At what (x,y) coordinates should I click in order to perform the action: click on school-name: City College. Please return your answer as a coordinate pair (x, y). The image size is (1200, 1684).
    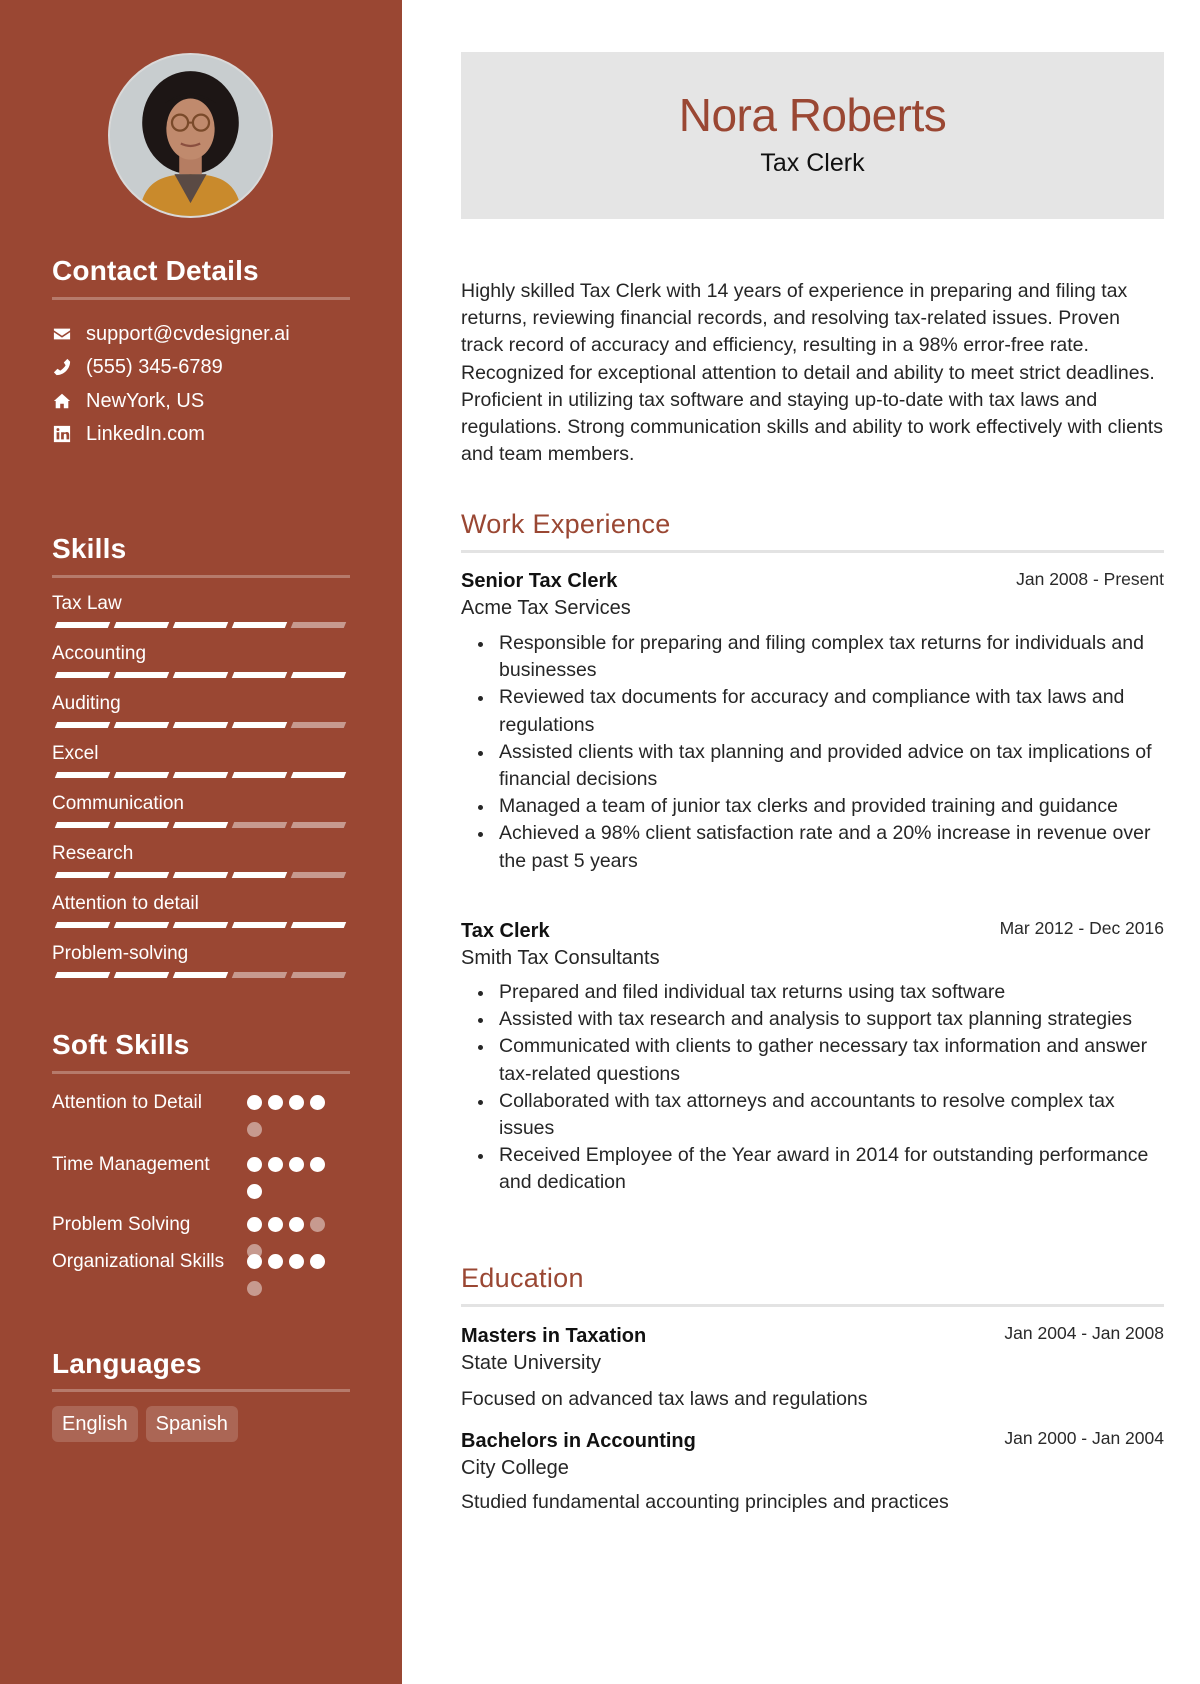
    Looking at the image, I should click on (515, 1468).